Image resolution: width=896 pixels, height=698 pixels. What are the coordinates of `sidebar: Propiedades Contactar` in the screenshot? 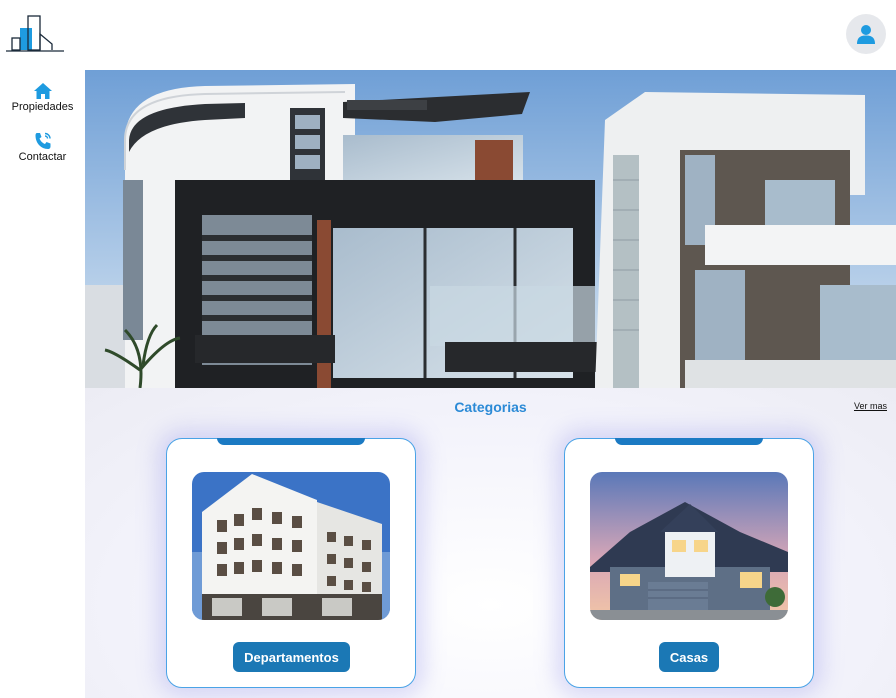 It's located at (42, 384).